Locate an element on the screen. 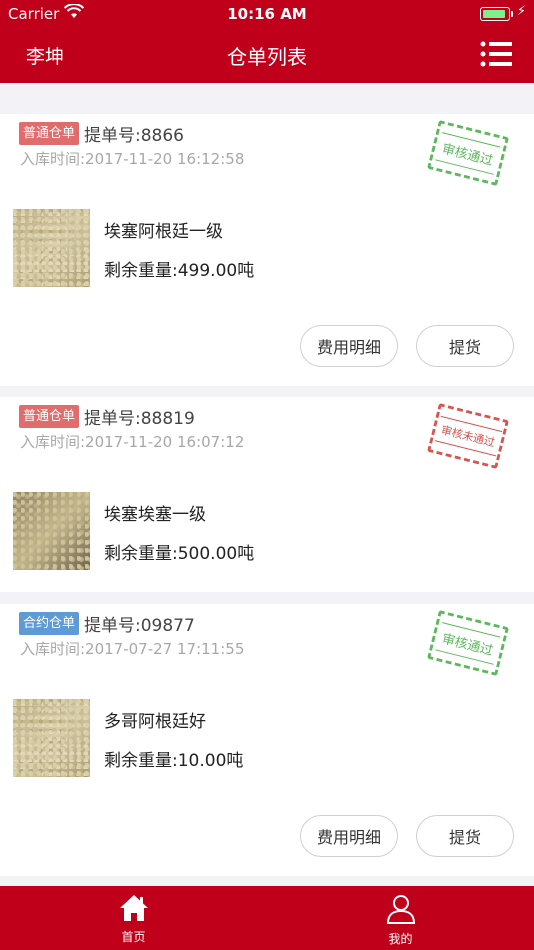 Image resolution: width=534 pixels, height=950 pixels. order-type-tag: 合约仓单 is located at coordinates (49, 623).